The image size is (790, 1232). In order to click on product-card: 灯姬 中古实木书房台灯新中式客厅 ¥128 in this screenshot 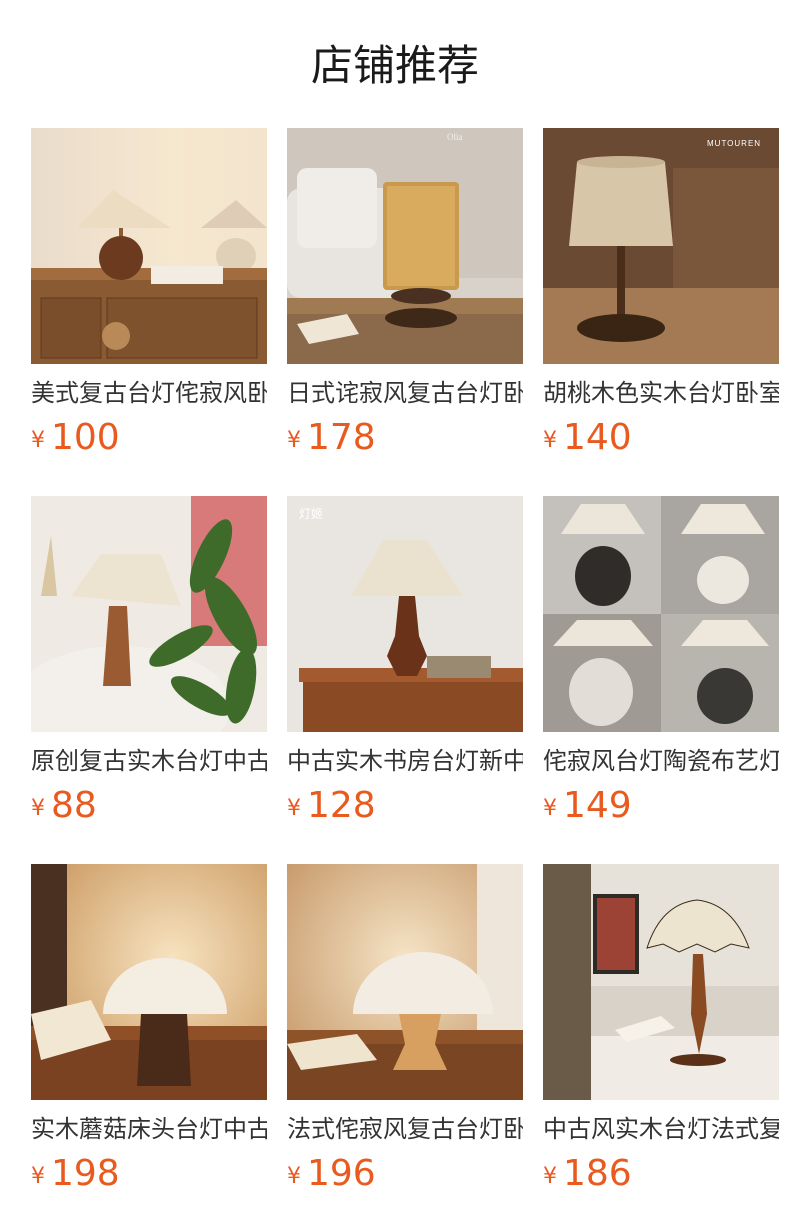, I will do `click(405, 680)`.